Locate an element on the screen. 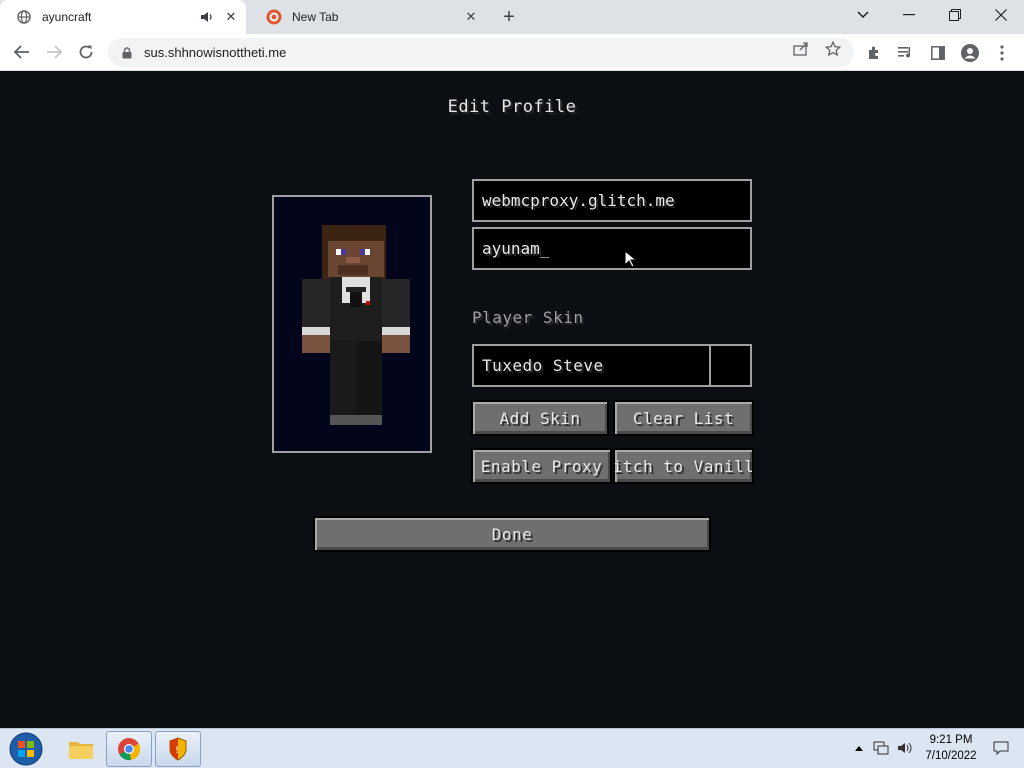 The height and width of the screenshot is (768, 1024). side-panel-icon is located at coordinates (938, 53).